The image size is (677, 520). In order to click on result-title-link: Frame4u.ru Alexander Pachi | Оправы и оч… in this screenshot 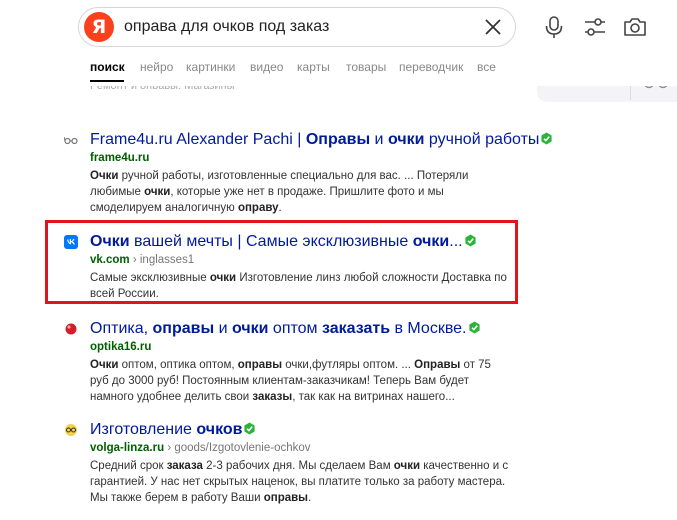, I will do `click(321, 140)`.